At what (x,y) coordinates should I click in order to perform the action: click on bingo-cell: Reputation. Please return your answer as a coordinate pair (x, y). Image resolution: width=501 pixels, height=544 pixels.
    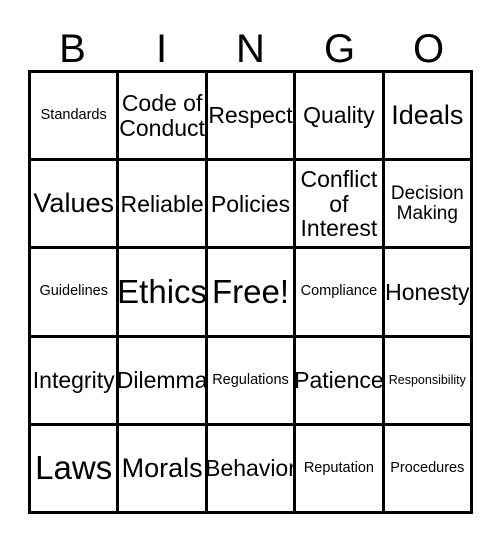
    Looking at the image, I should click on (340, 469).